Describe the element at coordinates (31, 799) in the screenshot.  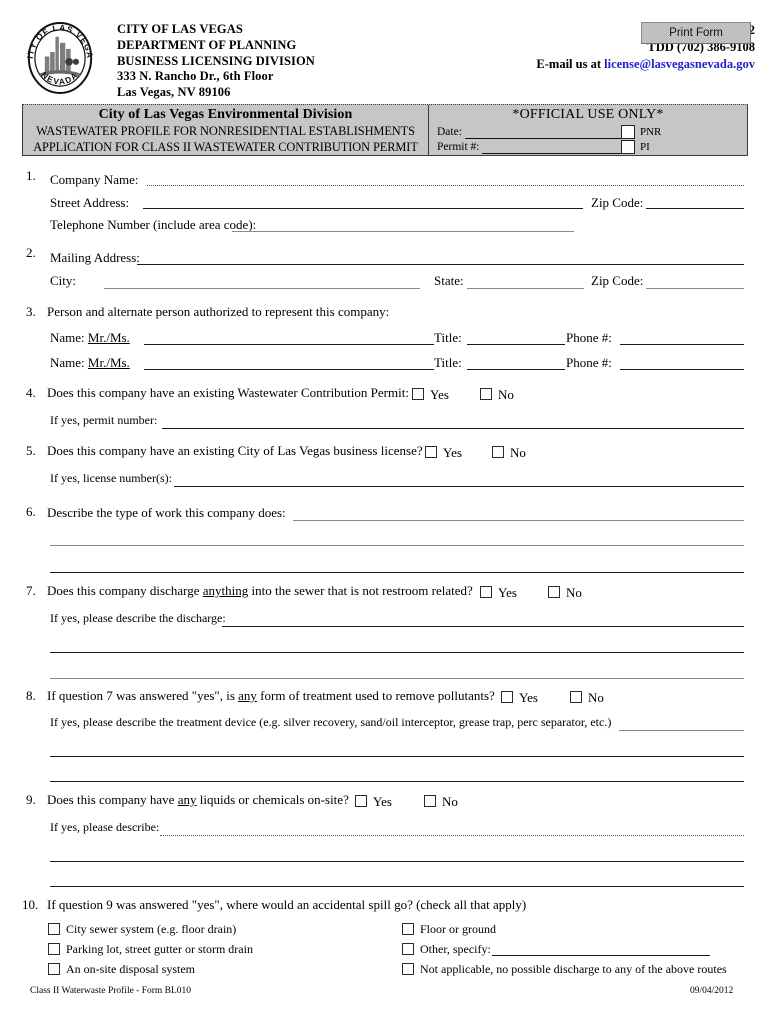
I see `question-9-number: 9.` at that location.